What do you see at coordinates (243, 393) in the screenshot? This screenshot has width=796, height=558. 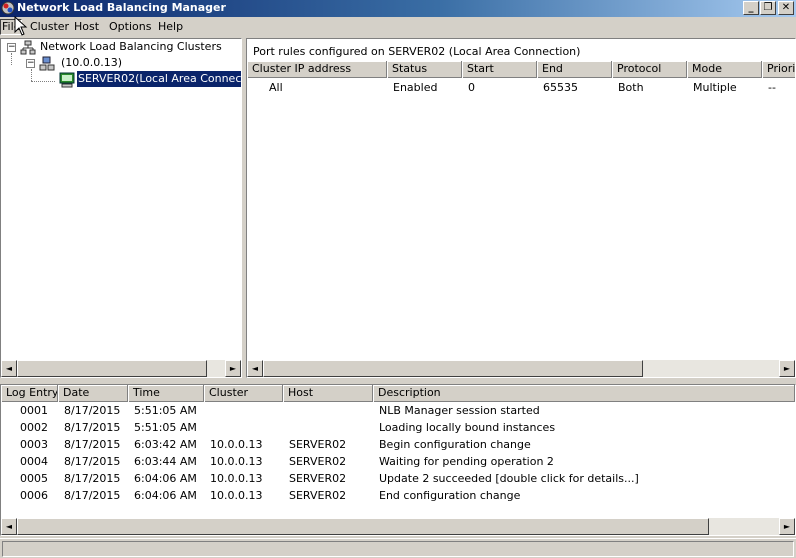 I see `col-cluster: Cluster` at bounding box center [243, 393].